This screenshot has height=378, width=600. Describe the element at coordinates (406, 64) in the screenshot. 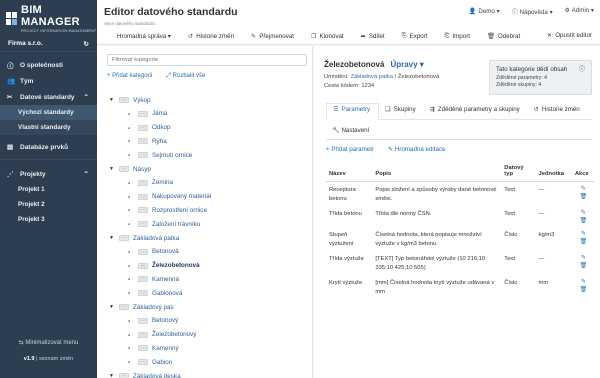

I see `edit-dropdown: Úpravy ▾` at that location.